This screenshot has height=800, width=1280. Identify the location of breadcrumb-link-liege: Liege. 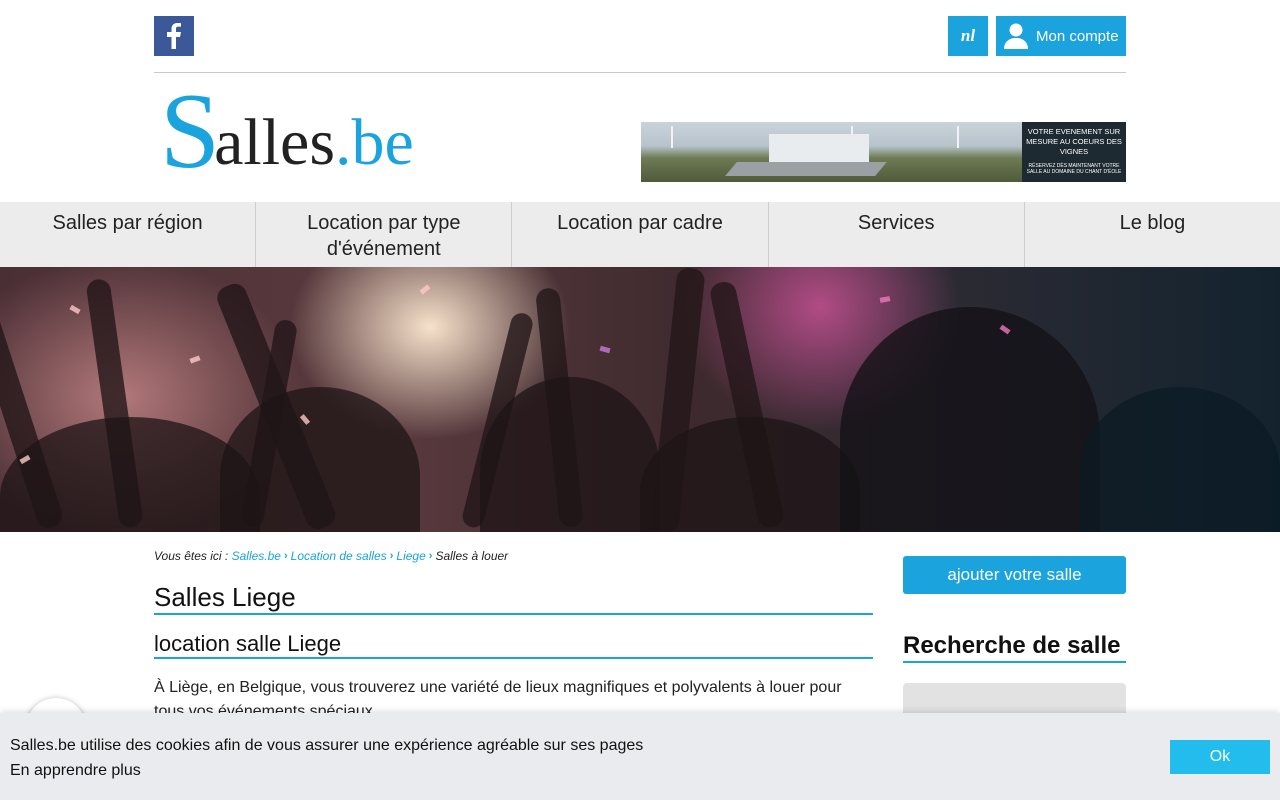
(410, 556).